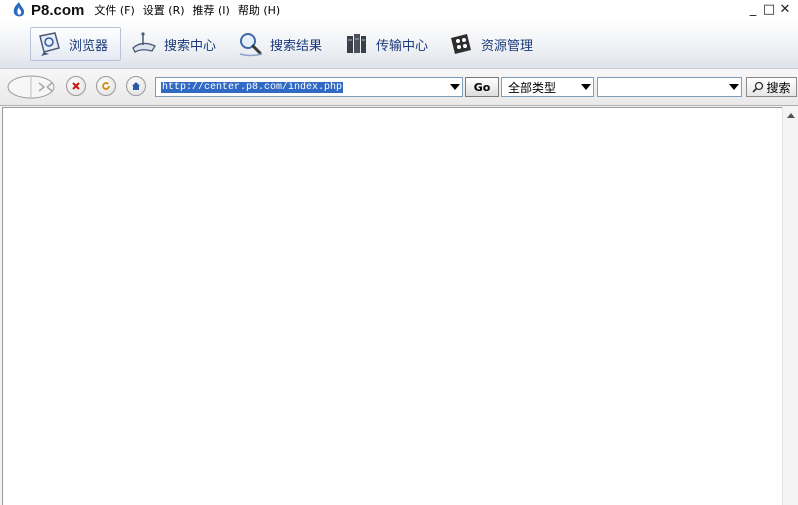 The image size is (798, 505). What do you see at coordinates (296, 46) in the screenshot?
I see `tab-search-results-label: 搜索结果` at bounding box center [296, 46].